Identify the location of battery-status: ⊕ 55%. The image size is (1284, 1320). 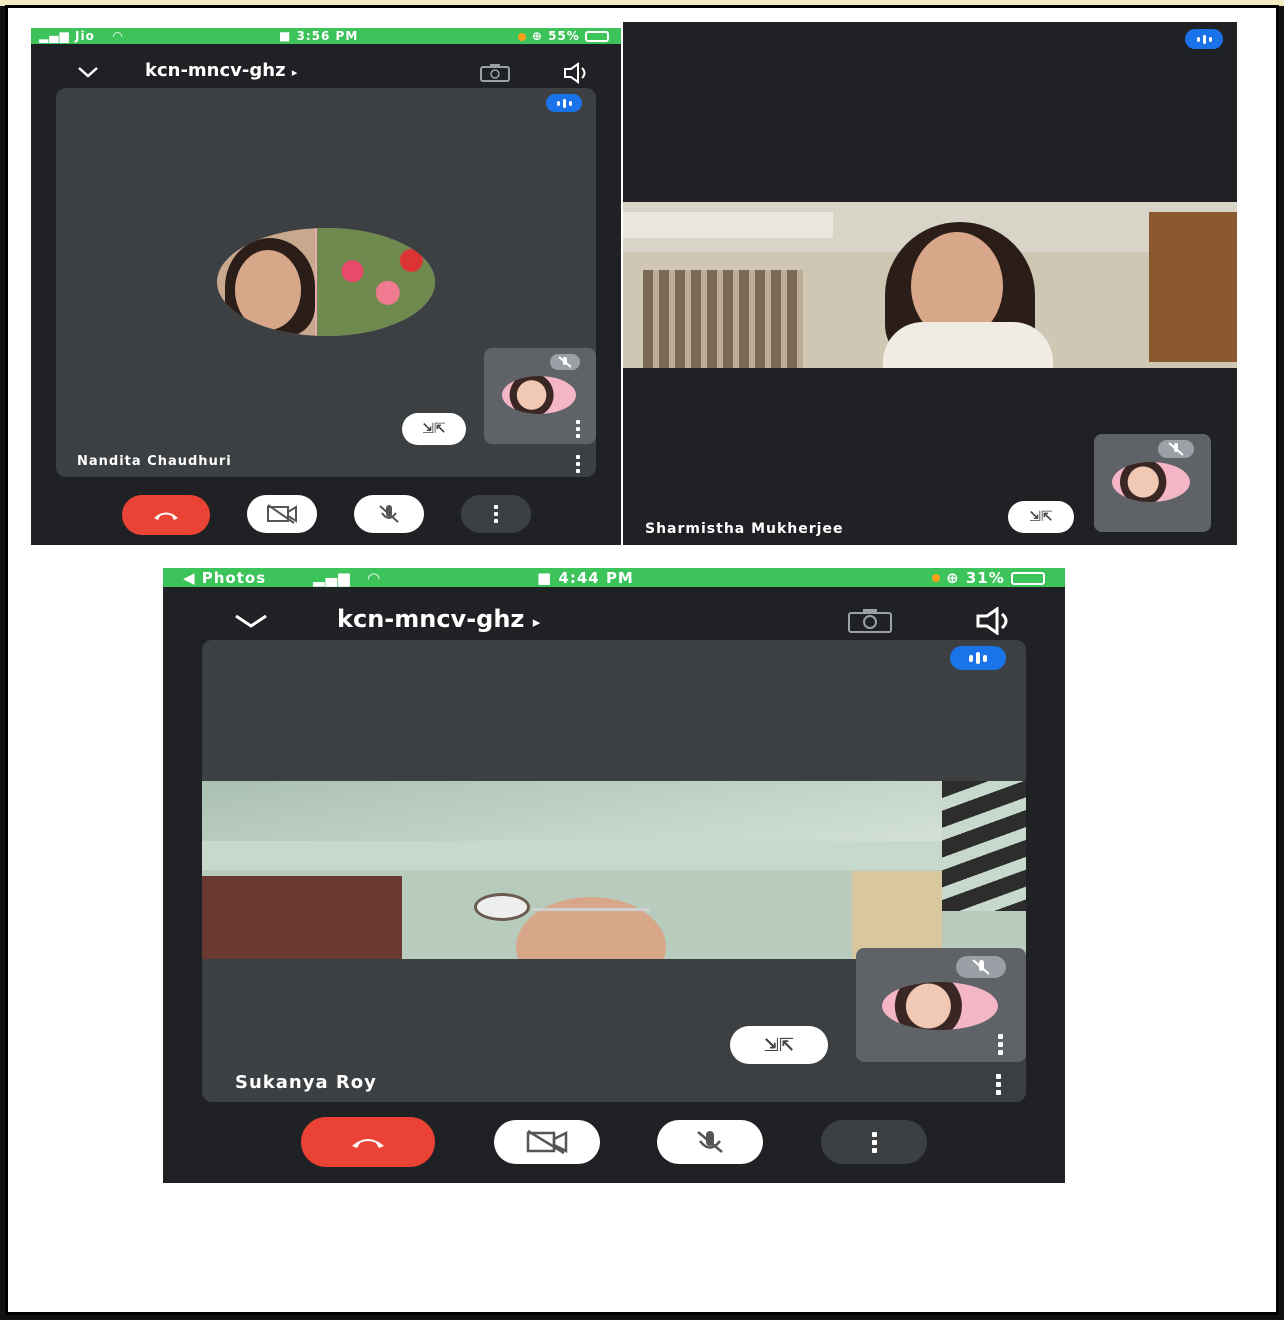
(563, 36).